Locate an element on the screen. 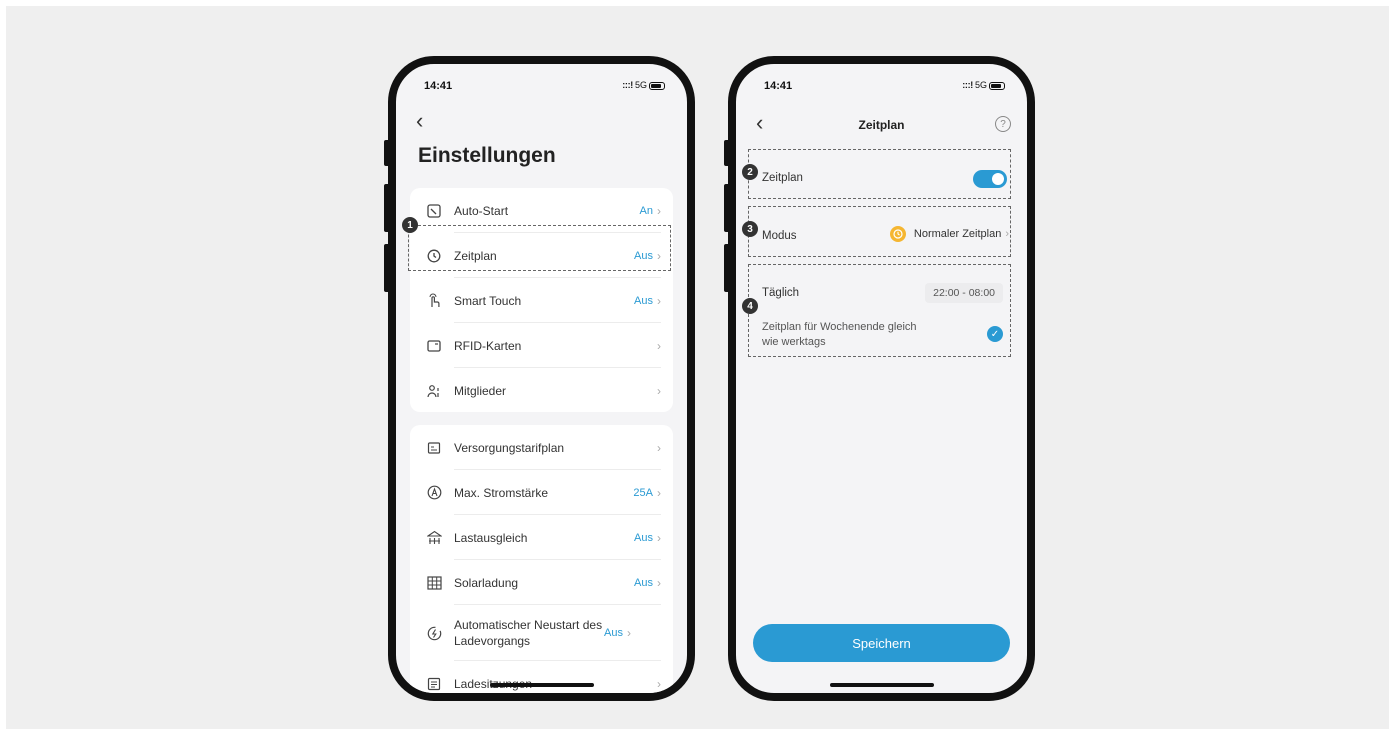 Image resolution: width=1395 pixels, height=733 pixels. row-label: Mitglieder is located at coordinates (480, 390).